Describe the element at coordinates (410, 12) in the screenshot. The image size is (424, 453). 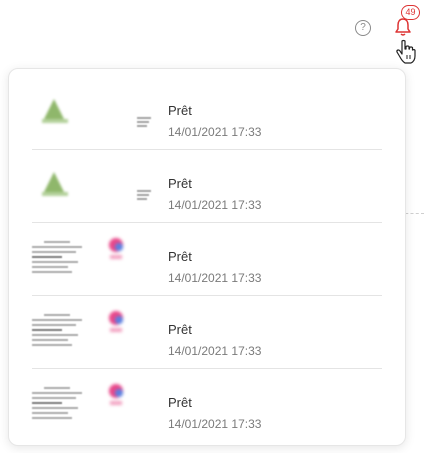
I see `notification-count-badge: 49` at that location.